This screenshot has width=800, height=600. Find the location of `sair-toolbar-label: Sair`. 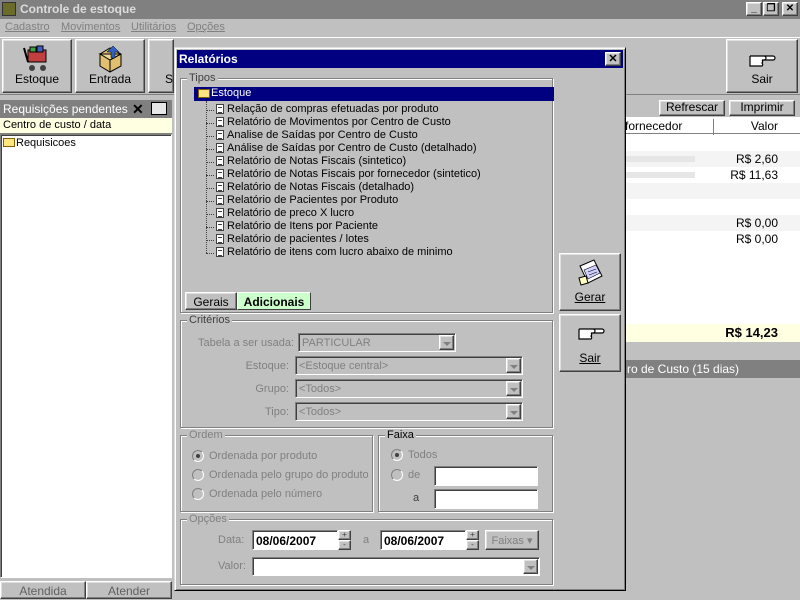

sair-toolbar-label: Sair is located at coordinates (762, 79).